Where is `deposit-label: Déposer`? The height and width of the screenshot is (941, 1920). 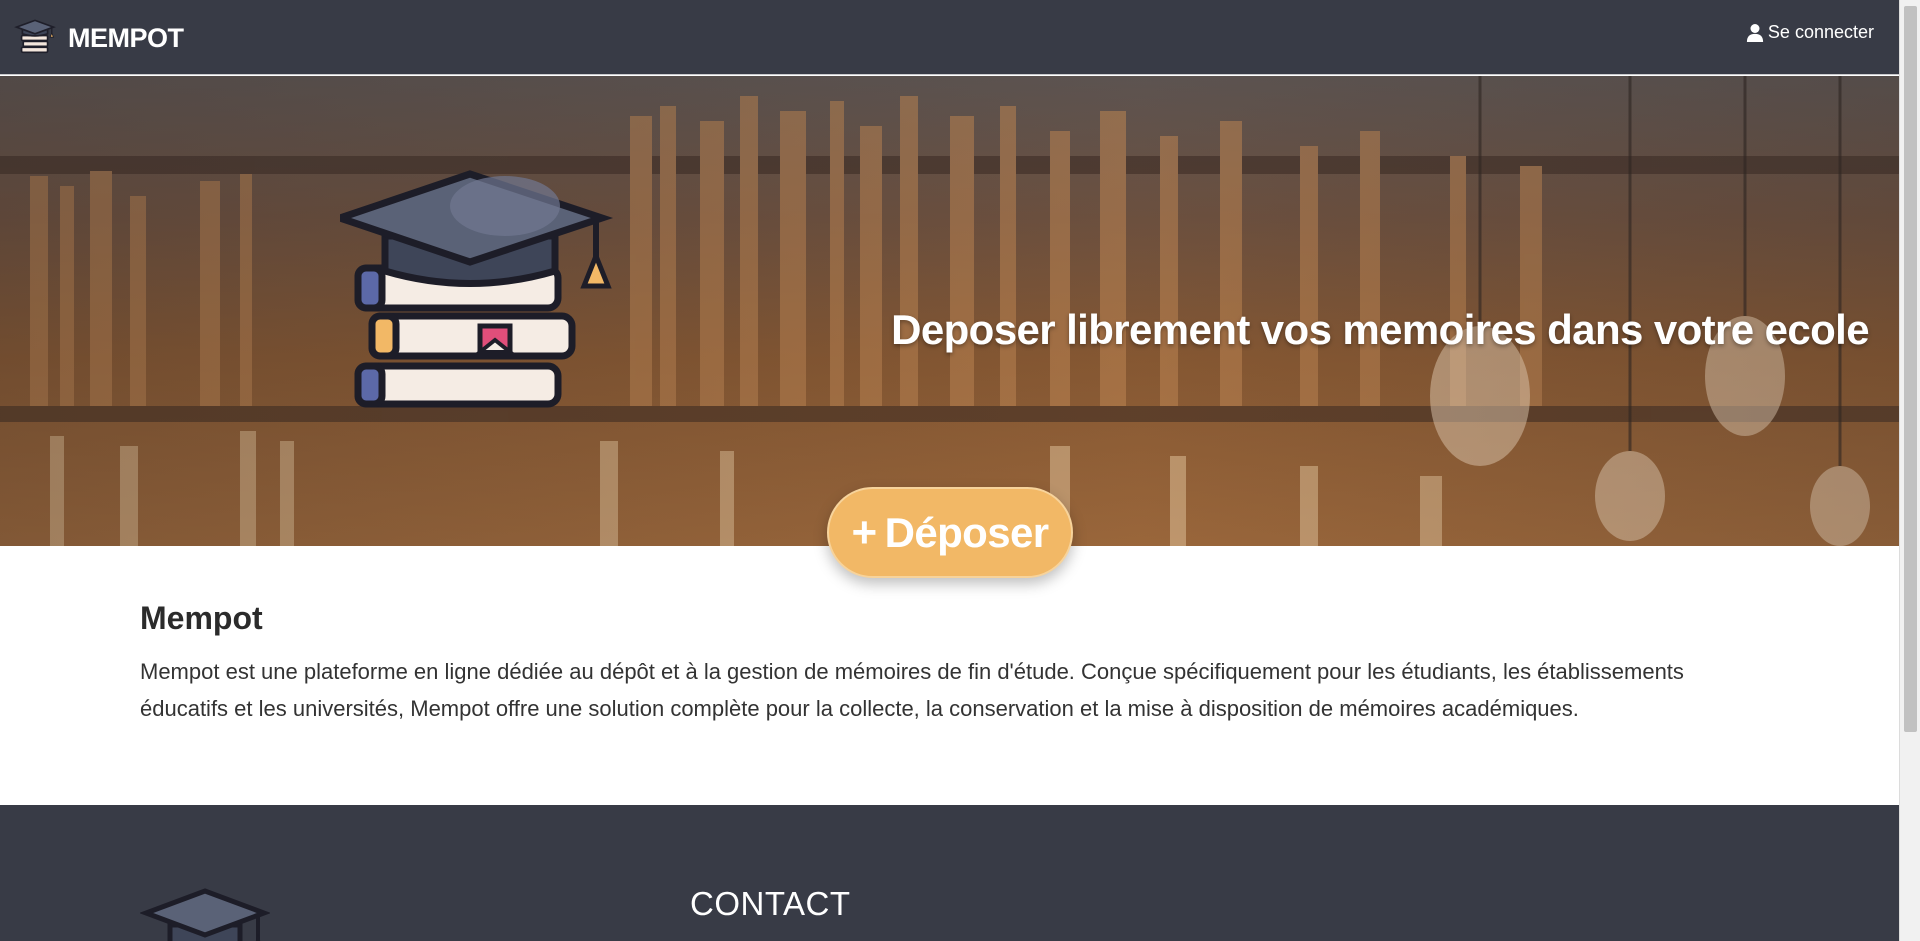 deposit-label: Déposer is located at coordinates (966, 532).